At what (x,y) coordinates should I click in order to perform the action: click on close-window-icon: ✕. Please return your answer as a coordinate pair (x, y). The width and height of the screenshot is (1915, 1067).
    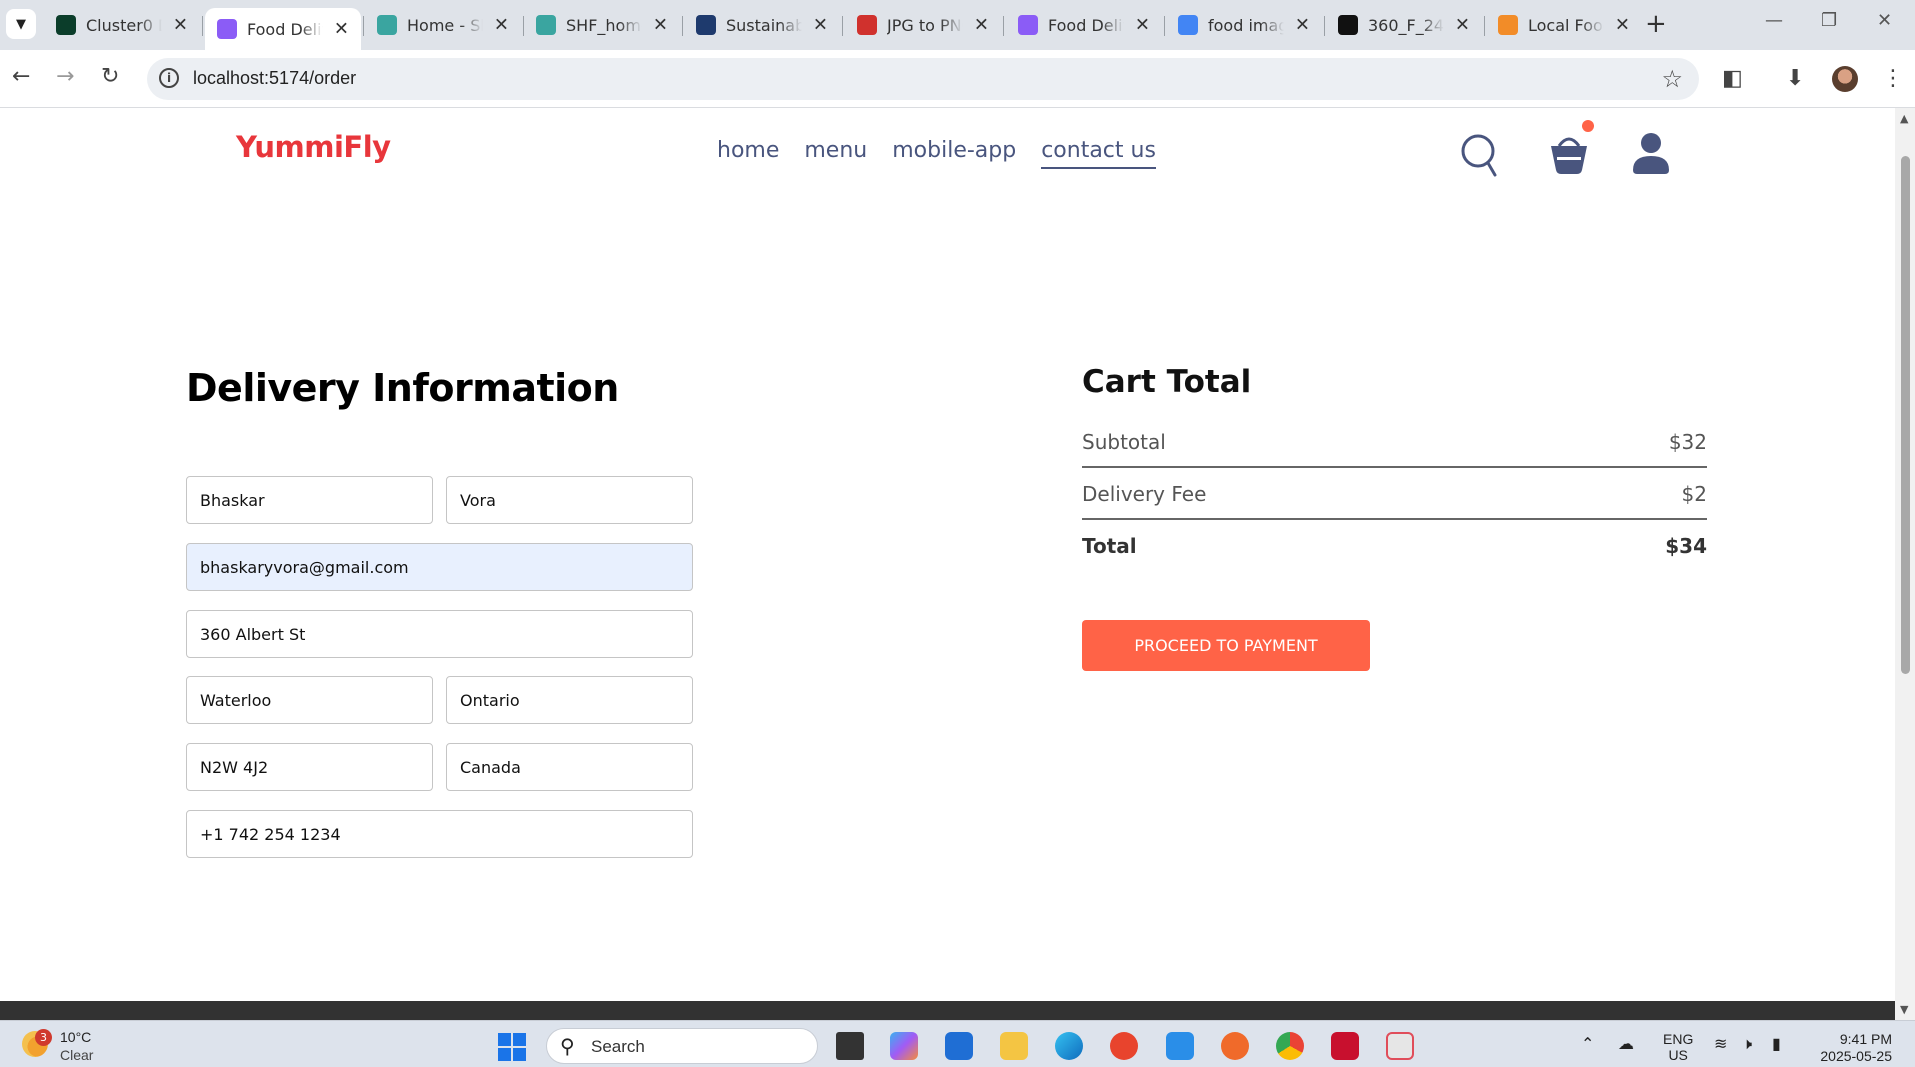
    Looking at the image, I should click on (1884, 20).